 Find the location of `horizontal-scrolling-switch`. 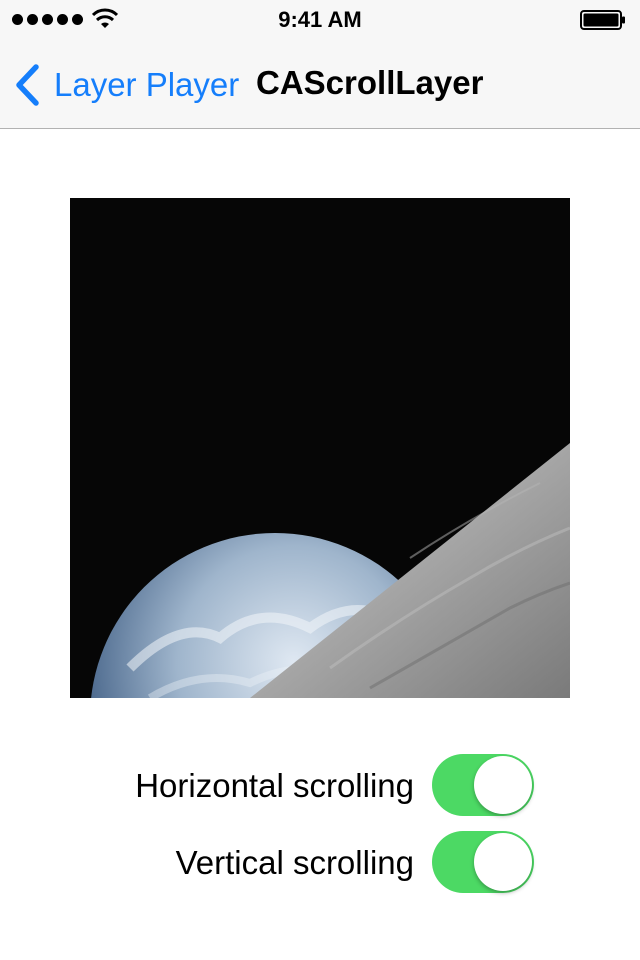

horizontal-scrolling-switch is located at coordinates (483, 785).